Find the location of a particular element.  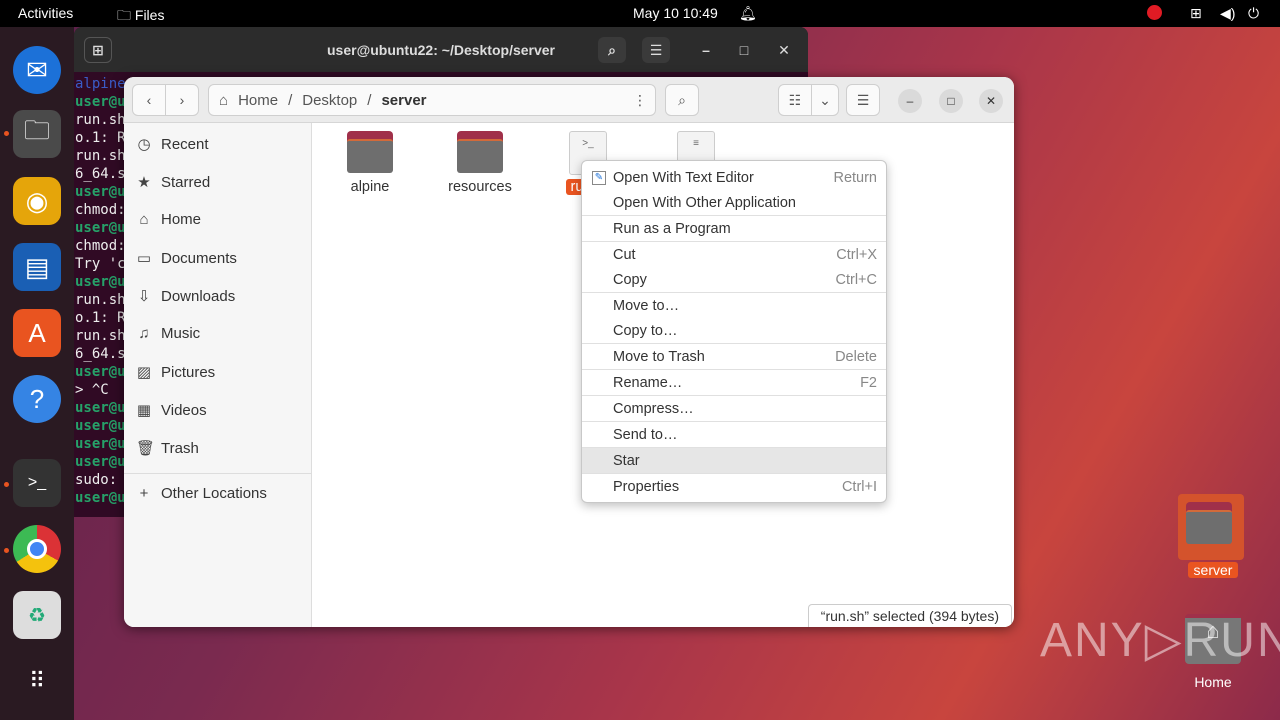

software-icon: A is located at coordinates (37, 333).